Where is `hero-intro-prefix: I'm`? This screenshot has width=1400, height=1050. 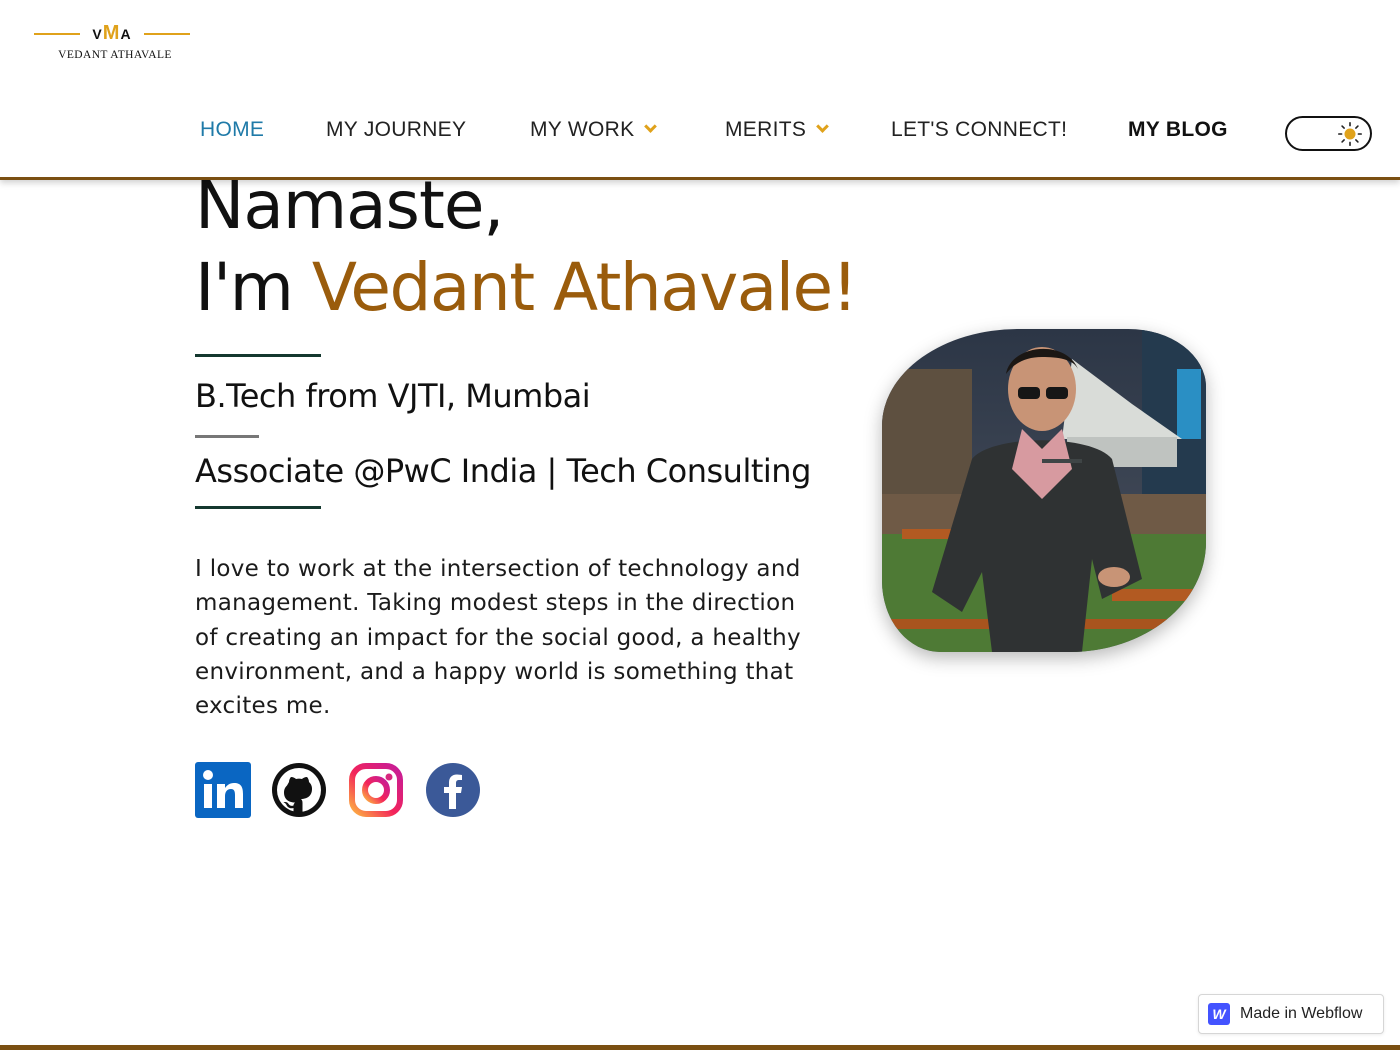 hero-intro-prefix: I'm is located at coordinates (253, 287).